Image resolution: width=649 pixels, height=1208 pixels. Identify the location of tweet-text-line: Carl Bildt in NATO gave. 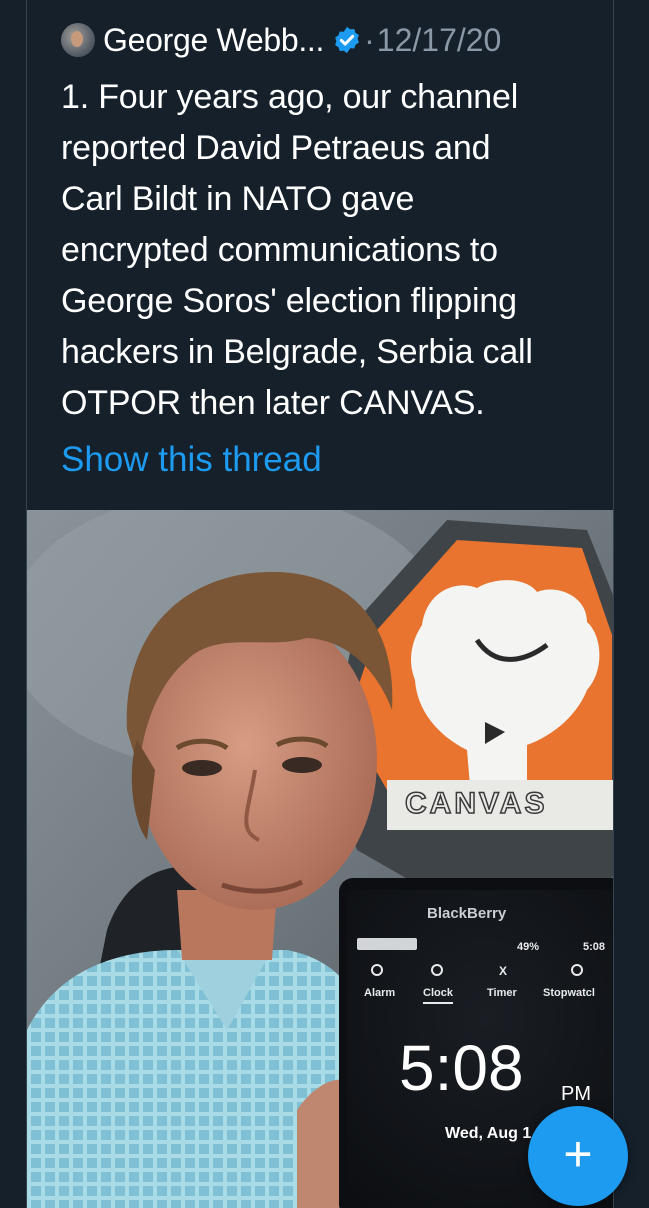
(238, 199).